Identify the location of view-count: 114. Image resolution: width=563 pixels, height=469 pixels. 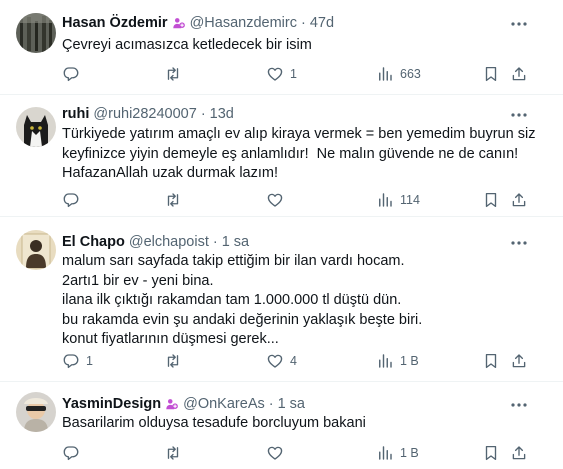
(410, 200).